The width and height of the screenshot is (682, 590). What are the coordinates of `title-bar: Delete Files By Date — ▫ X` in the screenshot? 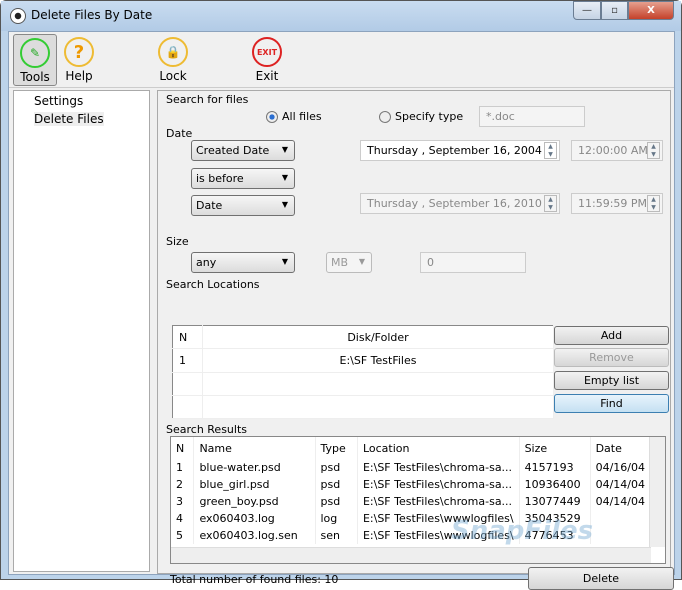 It's located at (341, 16).